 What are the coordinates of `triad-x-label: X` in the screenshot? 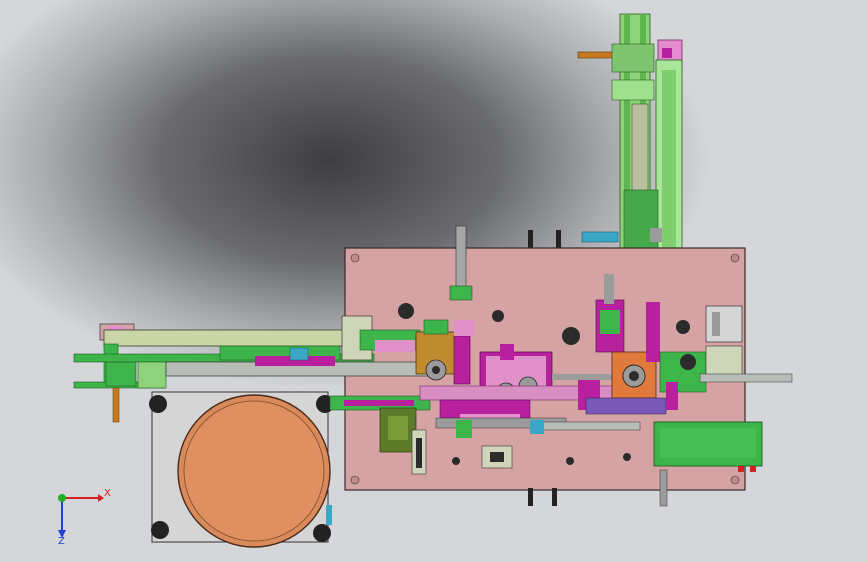 It's located at (107, 493).